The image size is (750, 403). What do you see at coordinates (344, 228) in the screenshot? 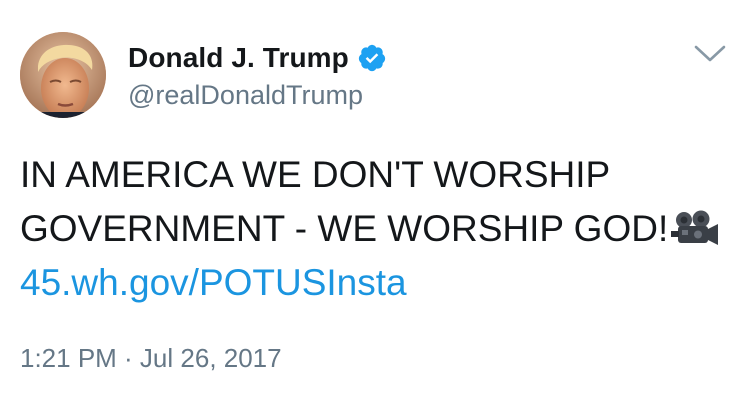
I see `tweet-text-line2: GOVERNMENT - WE WORSHIP GOD!` at bounding box center [344, 228].